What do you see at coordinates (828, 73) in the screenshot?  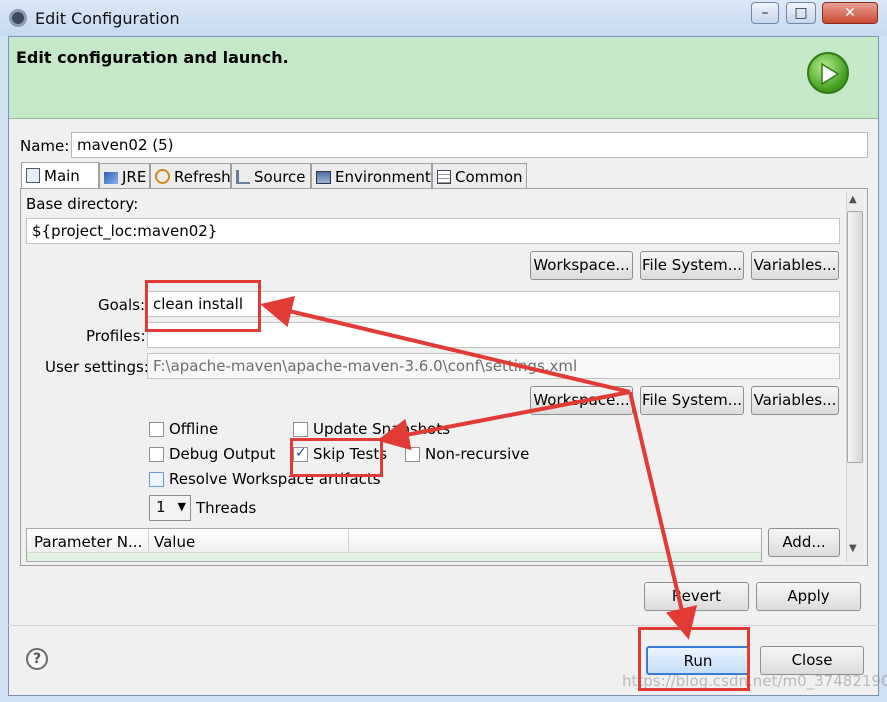 I see `launch-run-icon` at bounding box center [828, 73].